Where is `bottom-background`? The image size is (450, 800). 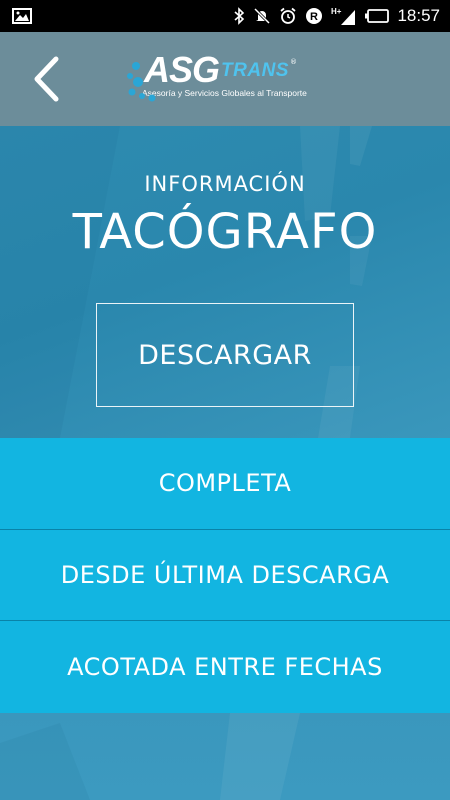 bottom-background is located at coordinates (225, 756).